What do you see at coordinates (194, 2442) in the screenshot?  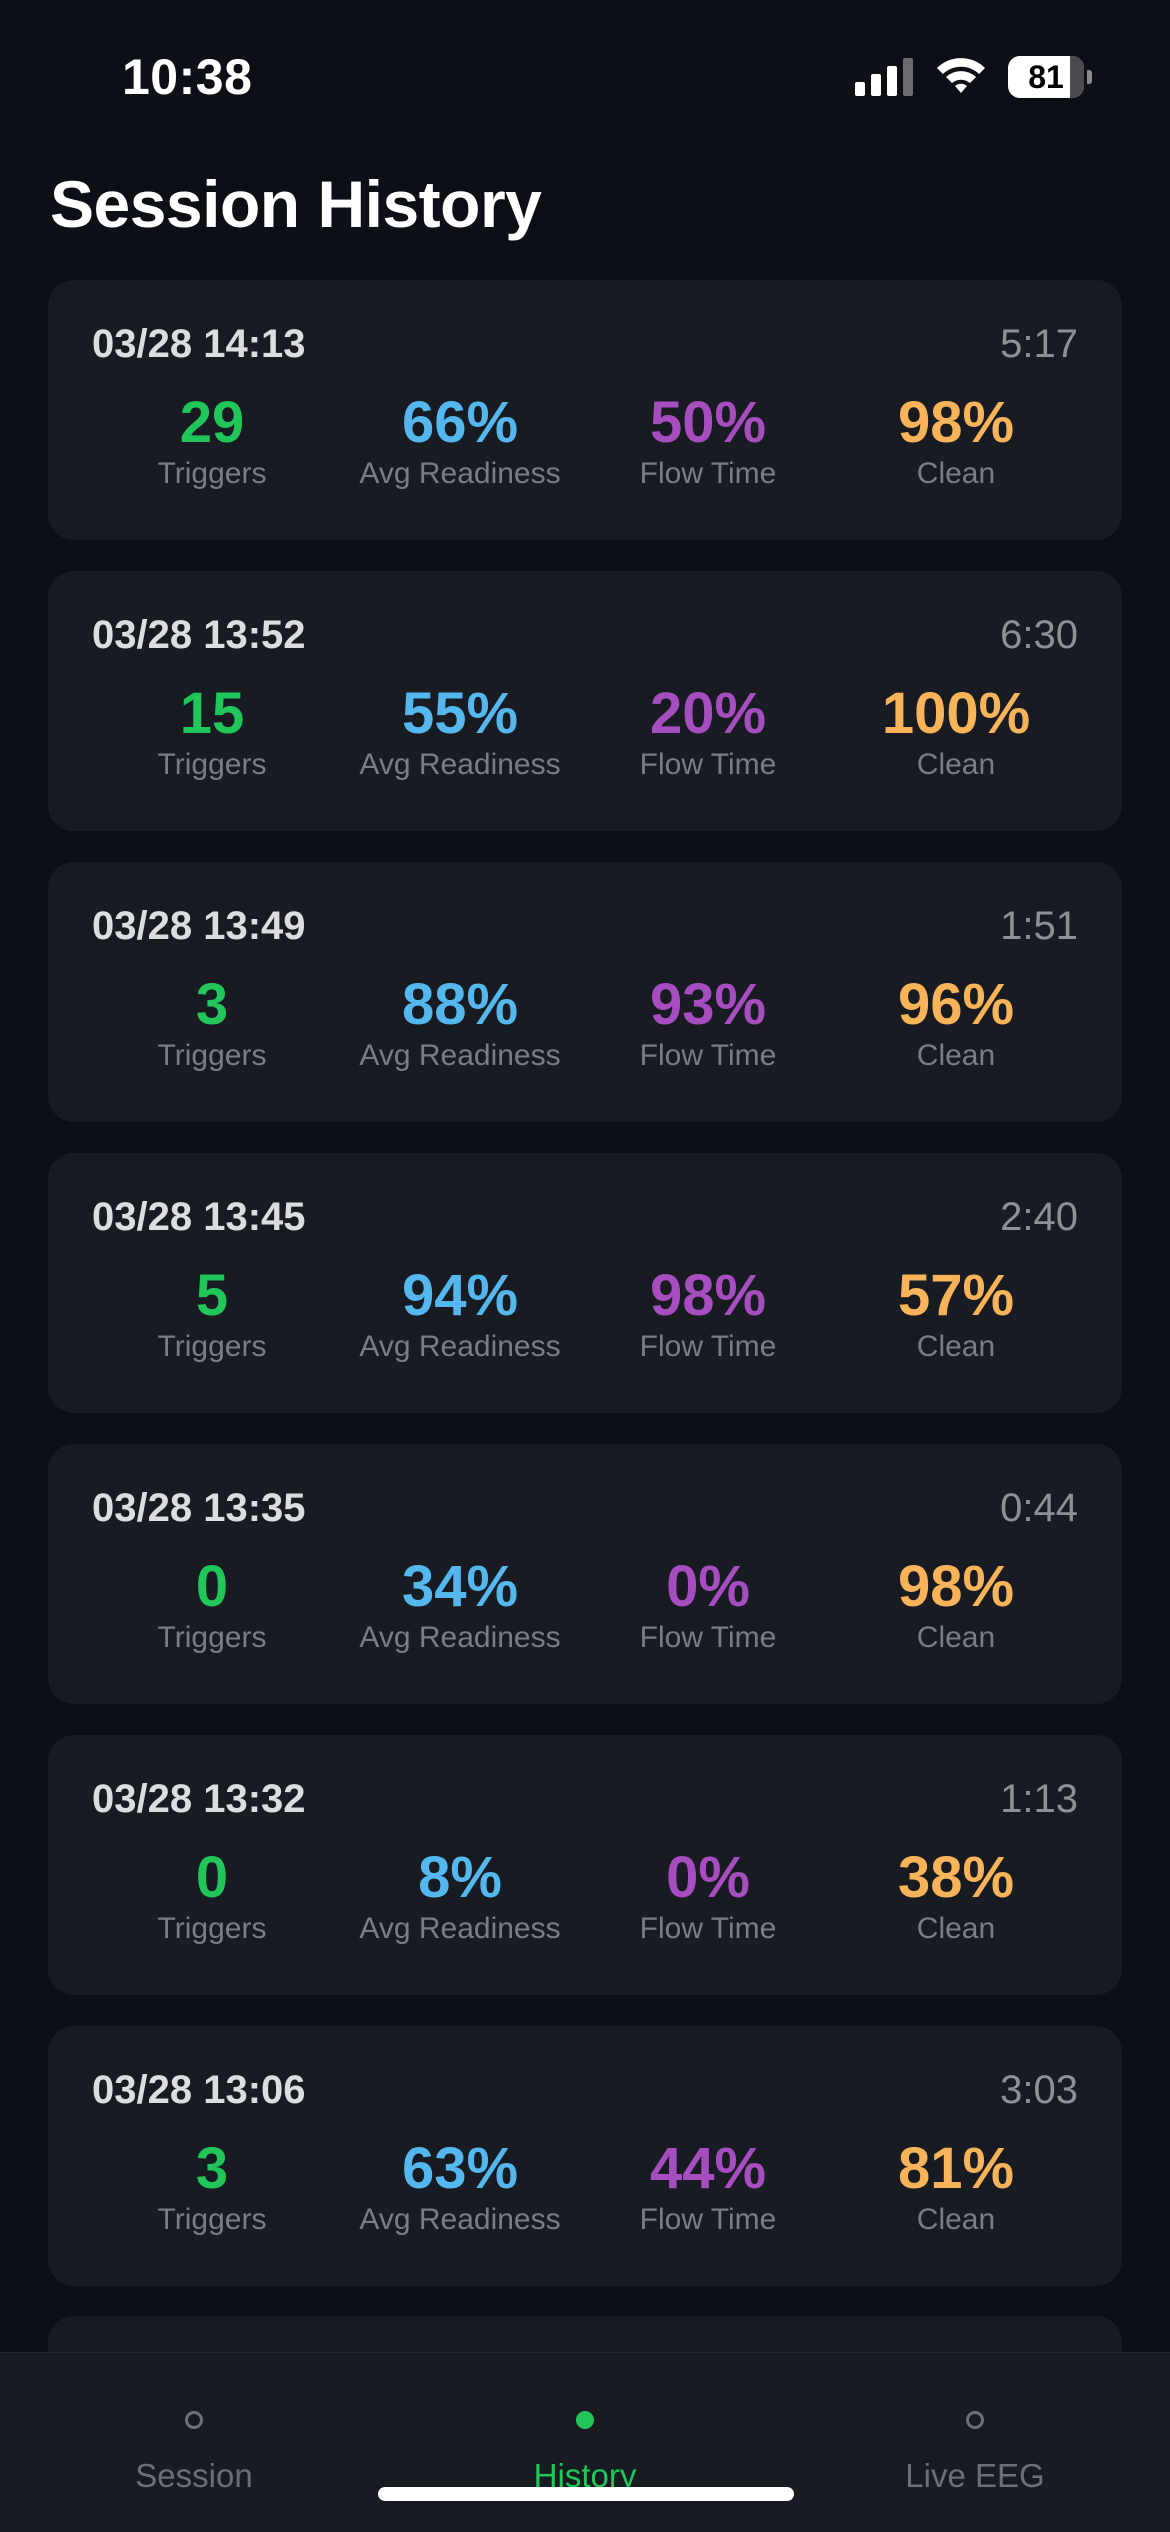 I see `tab-session: Session` at bounding box center [194, 2442].